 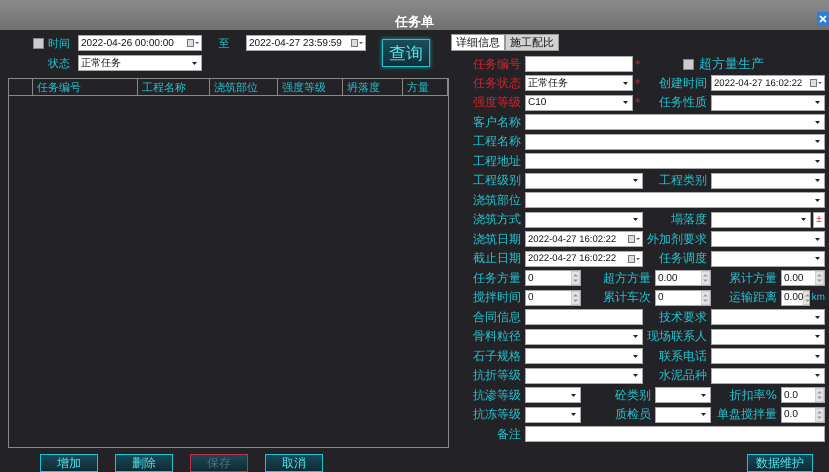 What do you see at coordinates (626, 278) in the screenshot?
I see `field-label: 超方方量` at bounding box center [626, 278].